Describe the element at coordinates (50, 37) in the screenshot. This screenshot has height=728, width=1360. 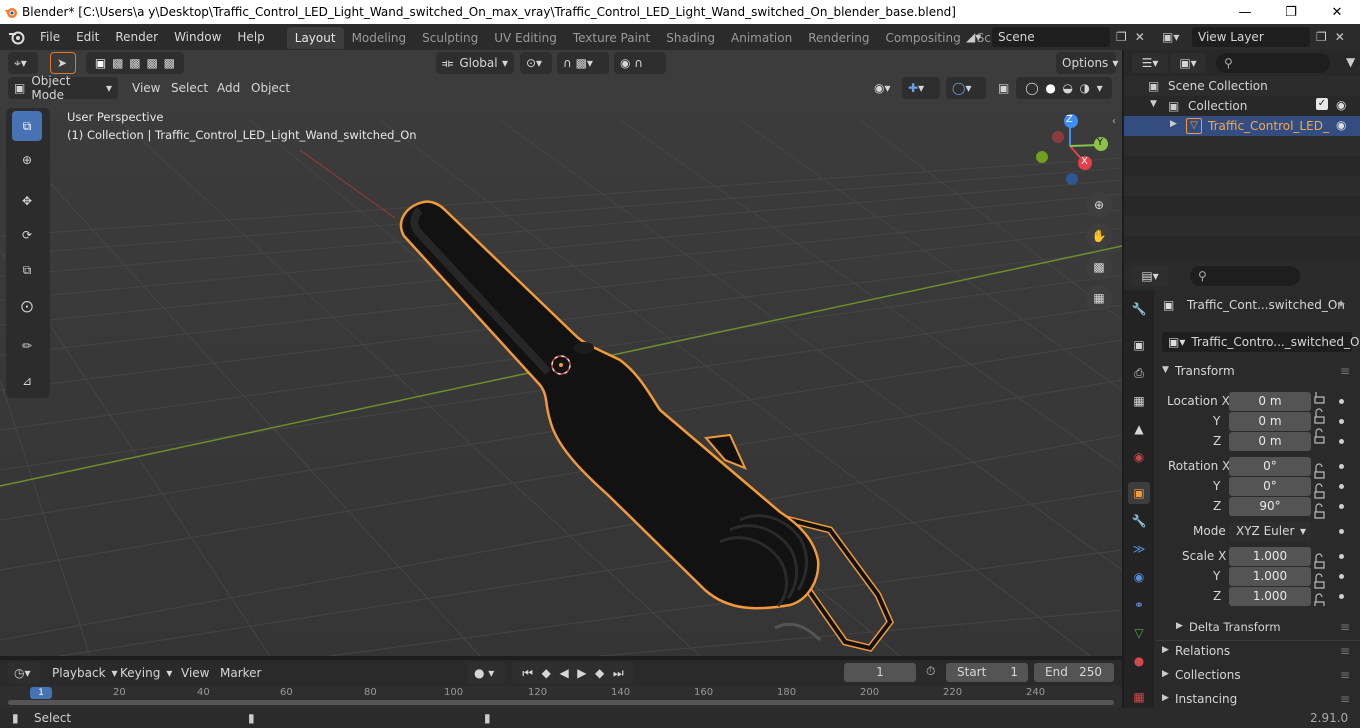
I see `menu-file: File` at that location.